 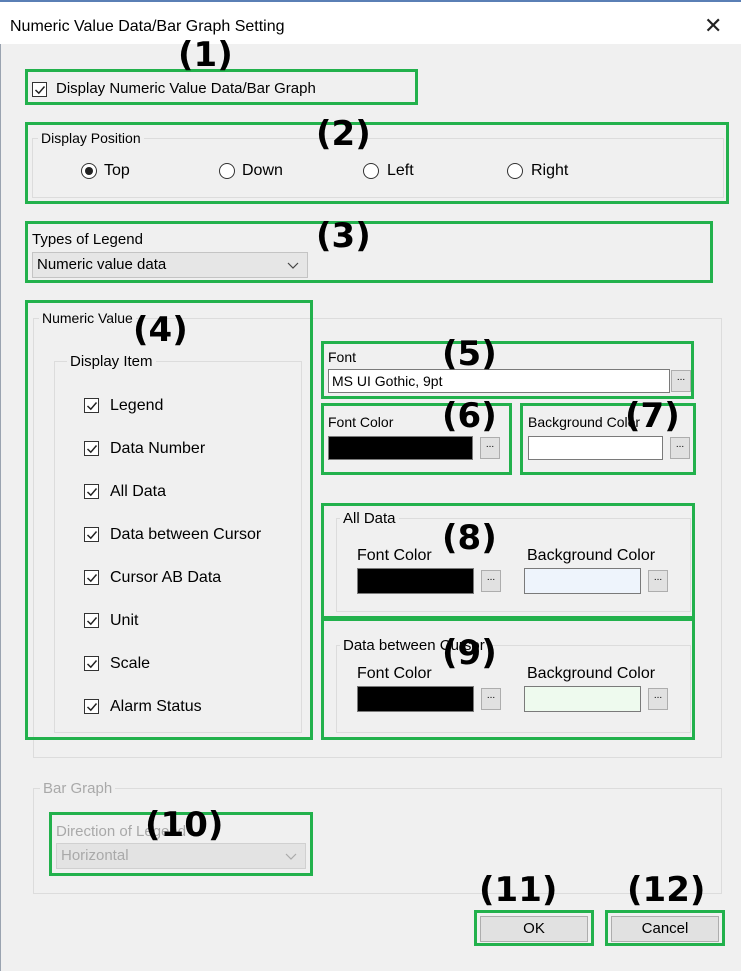 What do you see at coordinates (469, 354) in the screenshot?
I see `annotation-5: (5)` at bounding box center [469, 354].